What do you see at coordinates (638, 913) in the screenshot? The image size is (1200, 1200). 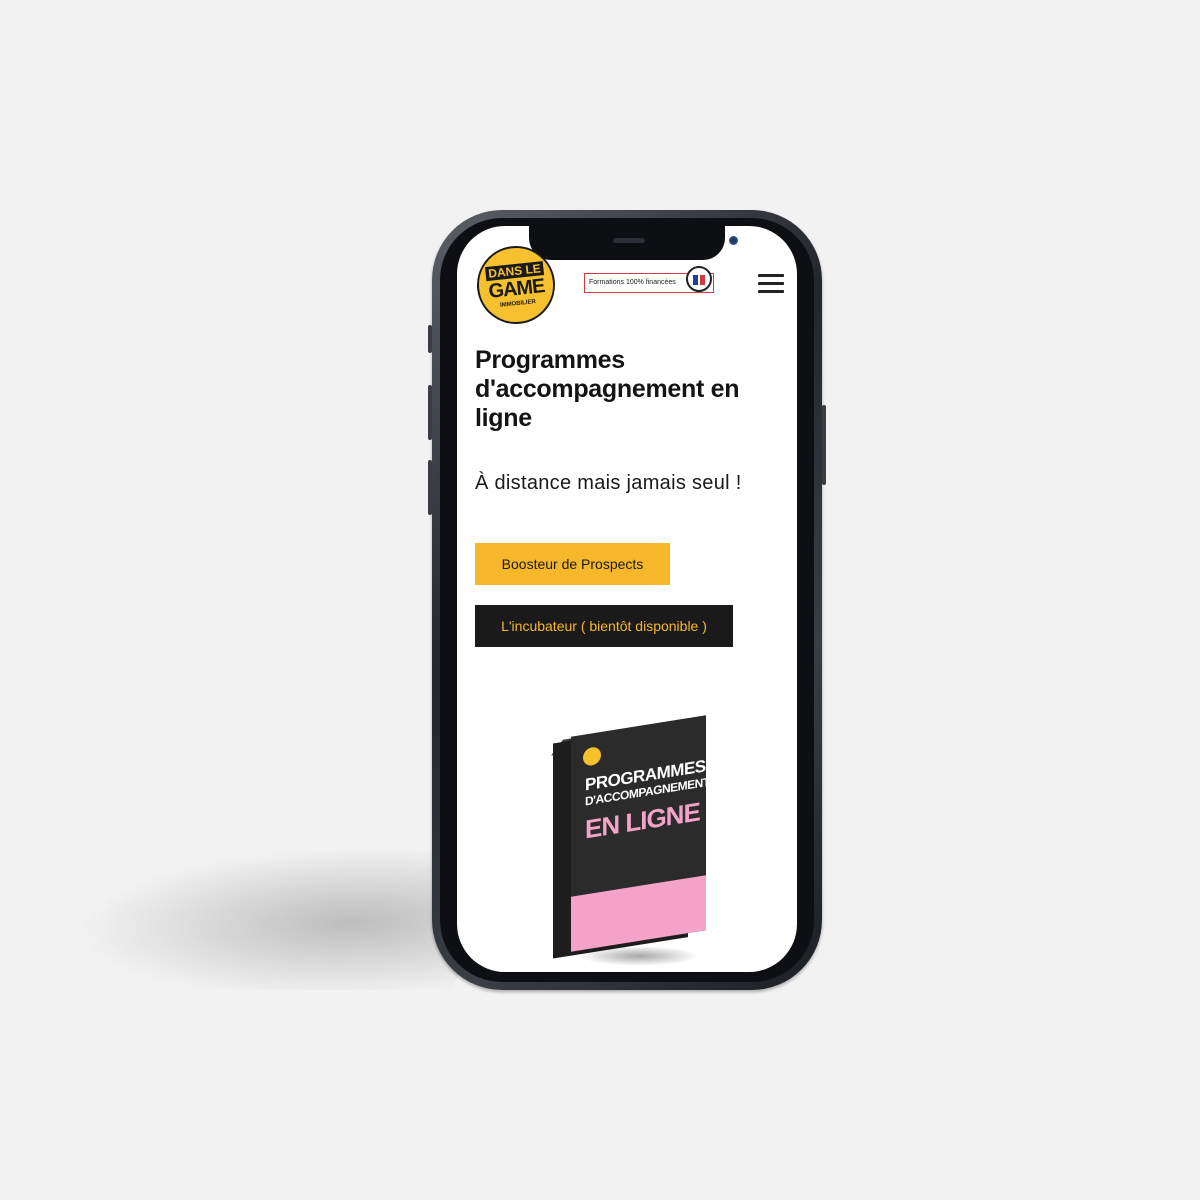 I see `product-box-pink-band` at bounding box center [638, 913].